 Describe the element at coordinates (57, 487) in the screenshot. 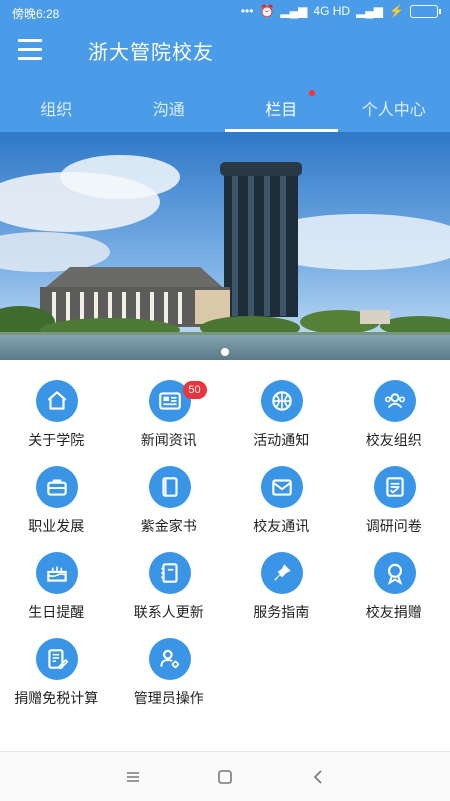

I see `briefcase-icon` at that location.